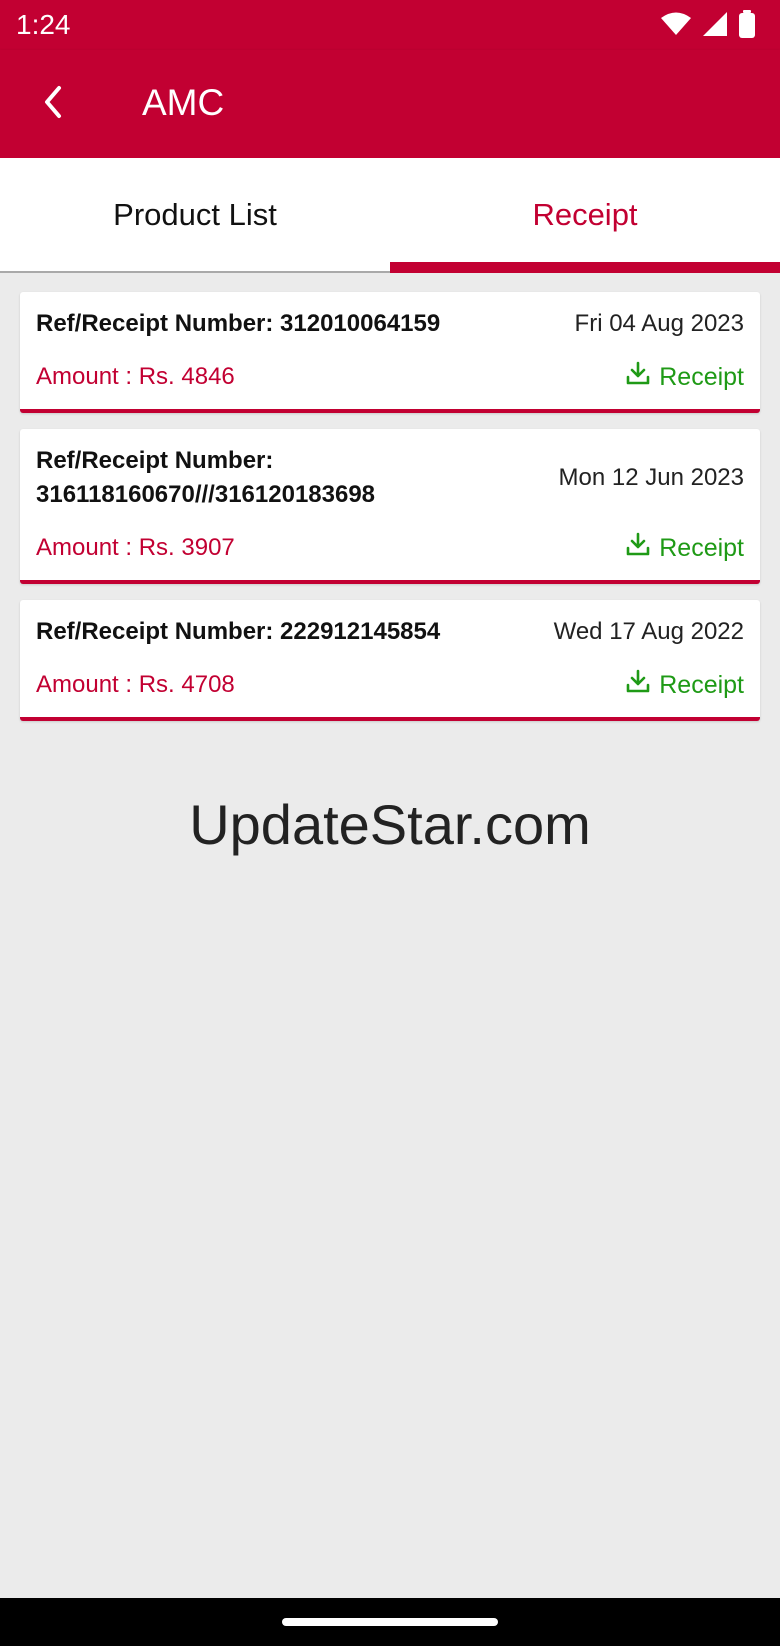  What do you see at coordinates (206, 494) in the screenshot?
I see `receipt-ref-number-continued: 316118160670///316120183698` at bounding box center [206, 494].